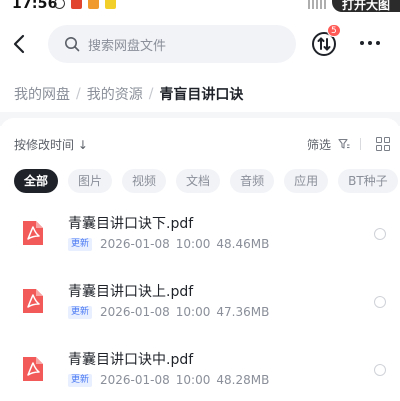 This screenshot has height=401, width=400. What do you see at coordinates (35, 6) in the screenshot?
I see `status-time: 17:56` at bounding box center [35, 6].